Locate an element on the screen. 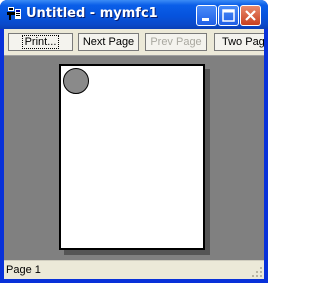 The height and width of the screenshot is (283, 320). next-page-label: Next Page is located at coordinates (108, 42).